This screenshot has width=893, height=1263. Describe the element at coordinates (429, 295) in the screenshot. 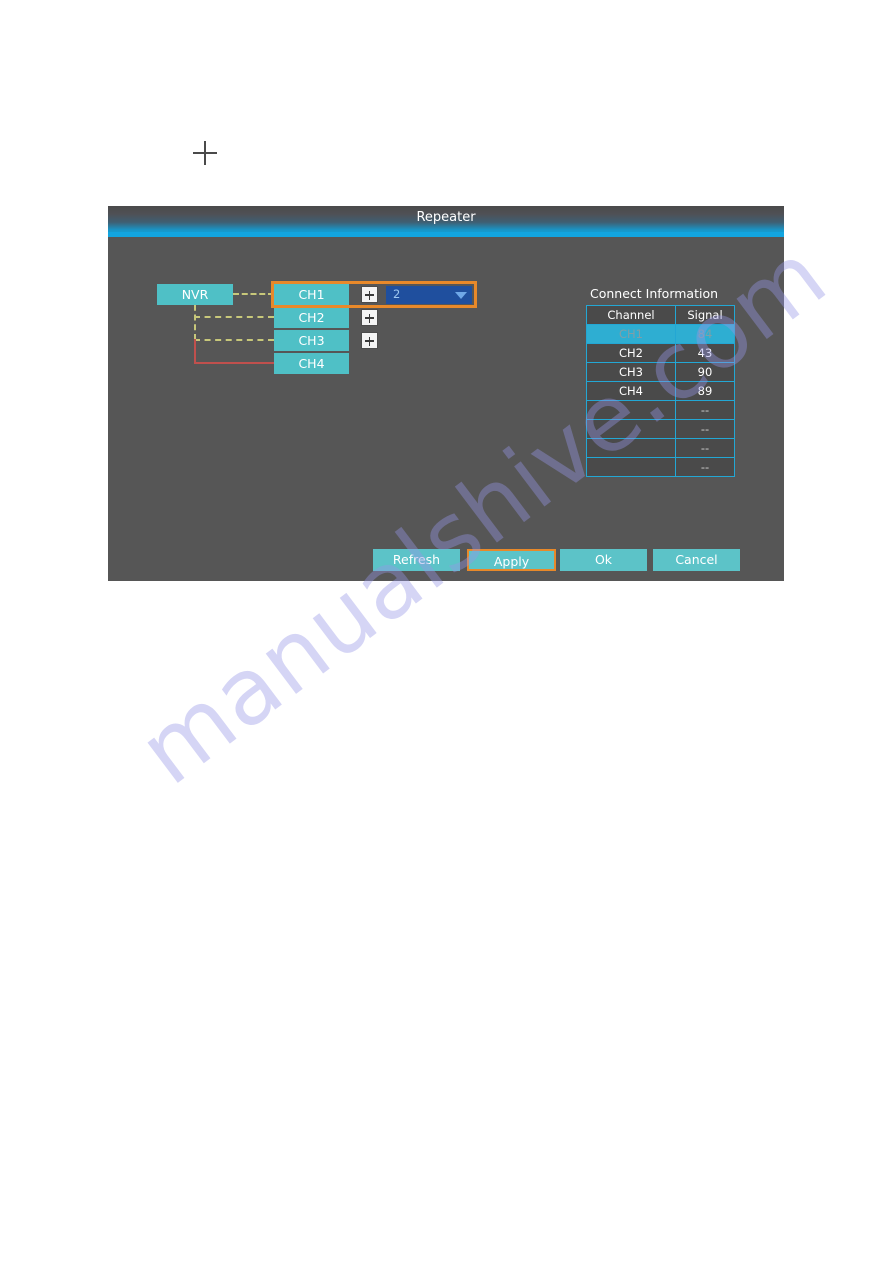

I see `repeater-count-select: 2` at that location.